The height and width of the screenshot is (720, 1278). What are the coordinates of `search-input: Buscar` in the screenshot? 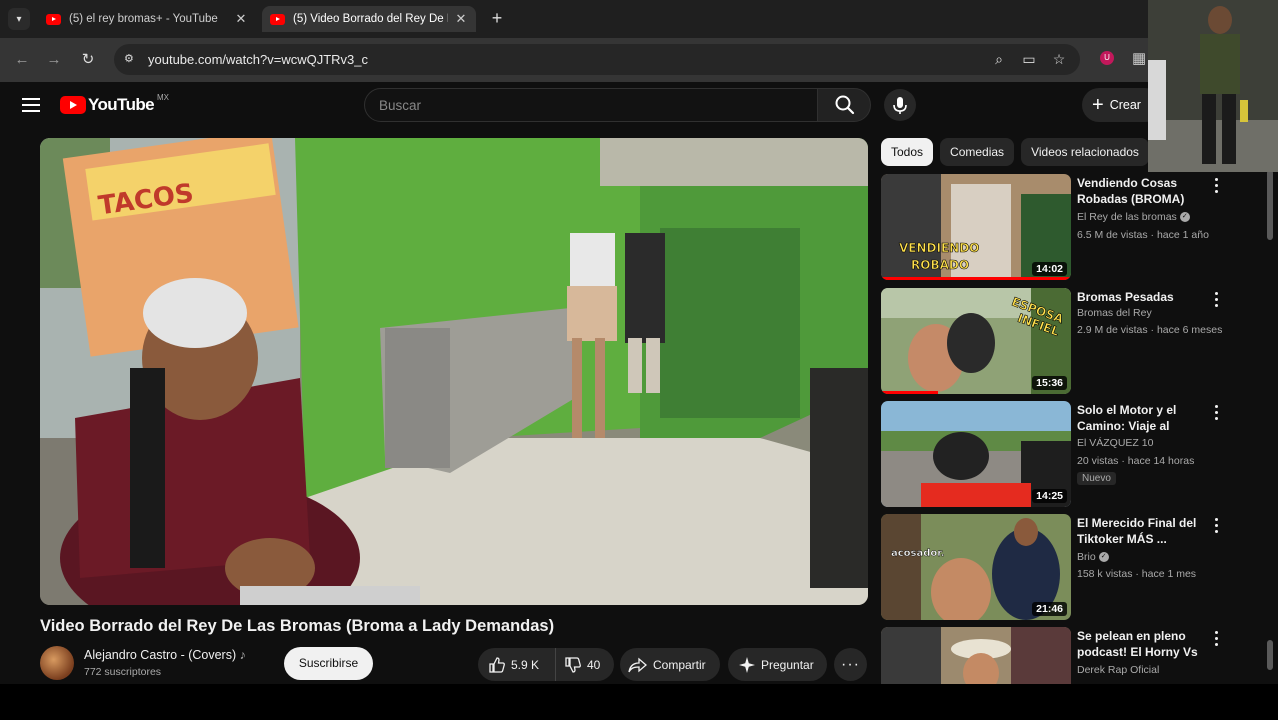 It's located at (591, 105).